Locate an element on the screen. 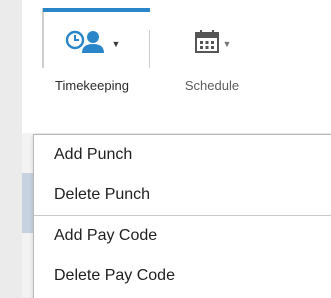 The width and height of the screenshot is (331, 298). schedule-label: Schedule is located at coordinates (212, 85).